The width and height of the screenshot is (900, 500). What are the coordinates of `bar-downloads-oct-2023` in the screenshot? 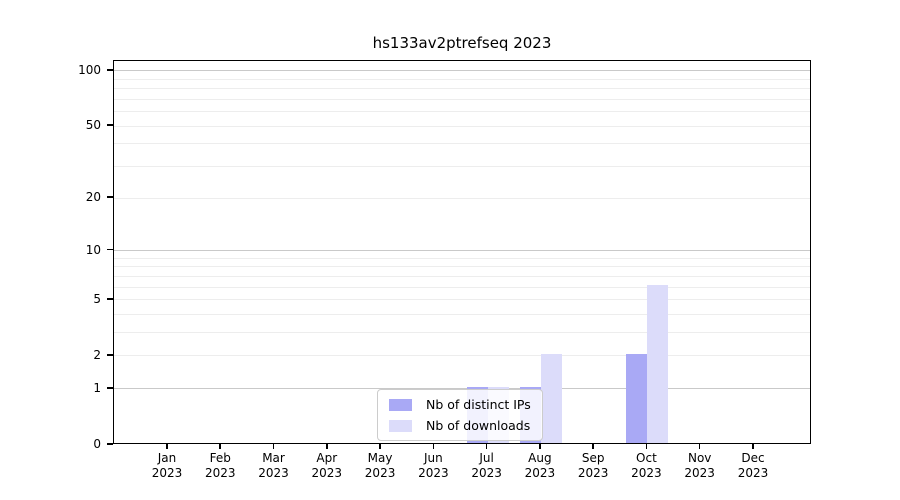 It's located at (658, 364).